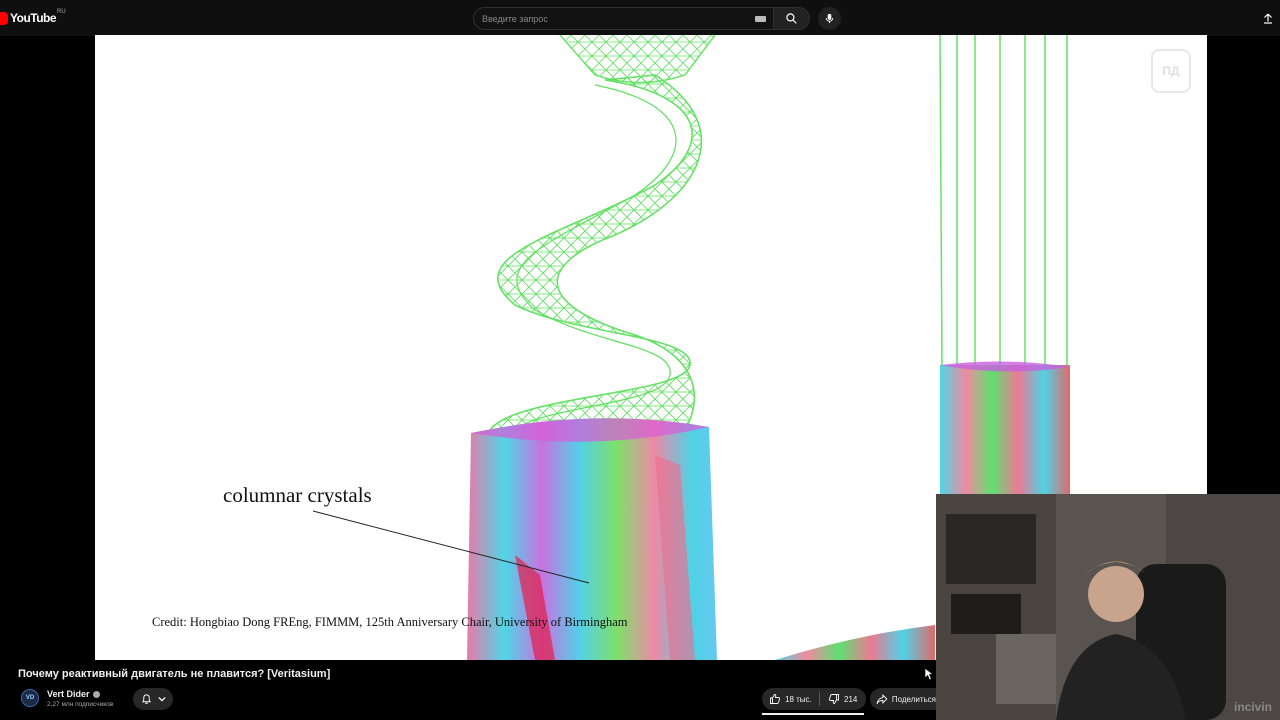 The height and width of the screenshot is (720, 1280). Describe the element at coordinates (851, 699) in the screenshot. I see `dislike-count: 214` at that location.